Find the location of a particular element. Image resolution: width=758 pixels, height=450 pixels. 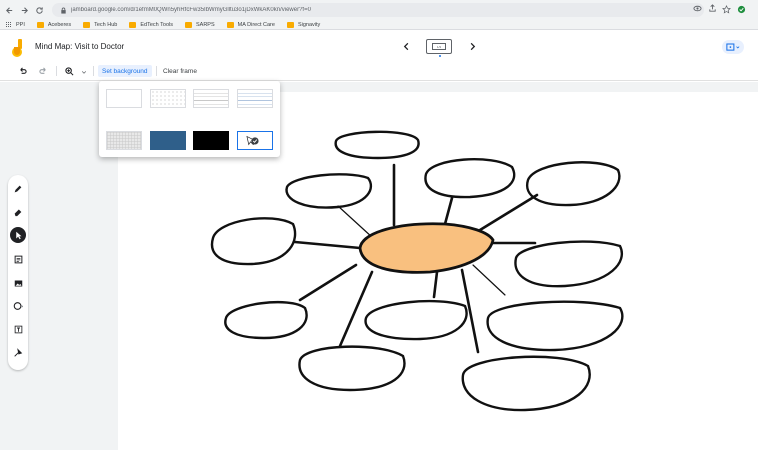

prev-frame-button is located at coordinates (406, 47).